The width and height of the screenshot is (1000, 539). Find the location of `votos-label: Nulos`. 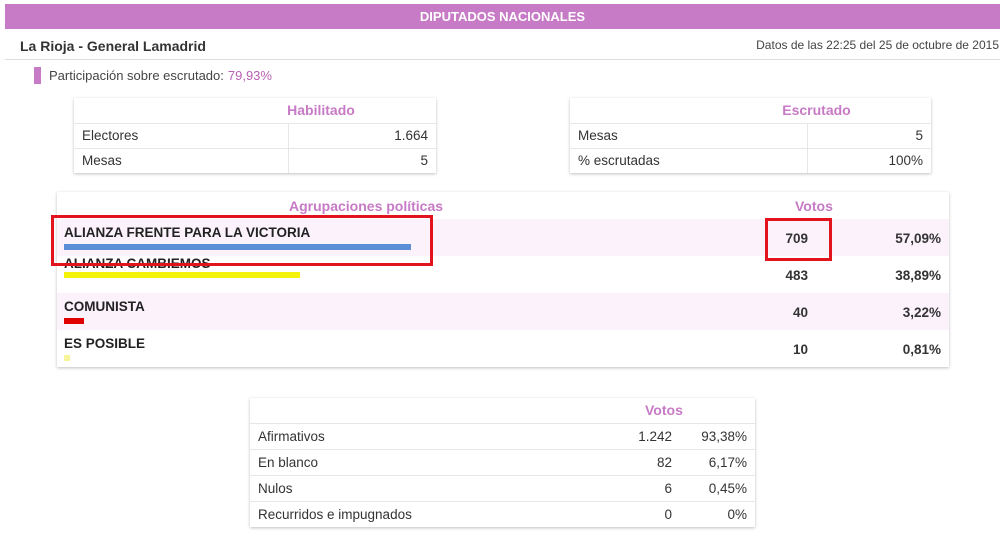

votos-label: Nulos is located at coordinates (400, 488).